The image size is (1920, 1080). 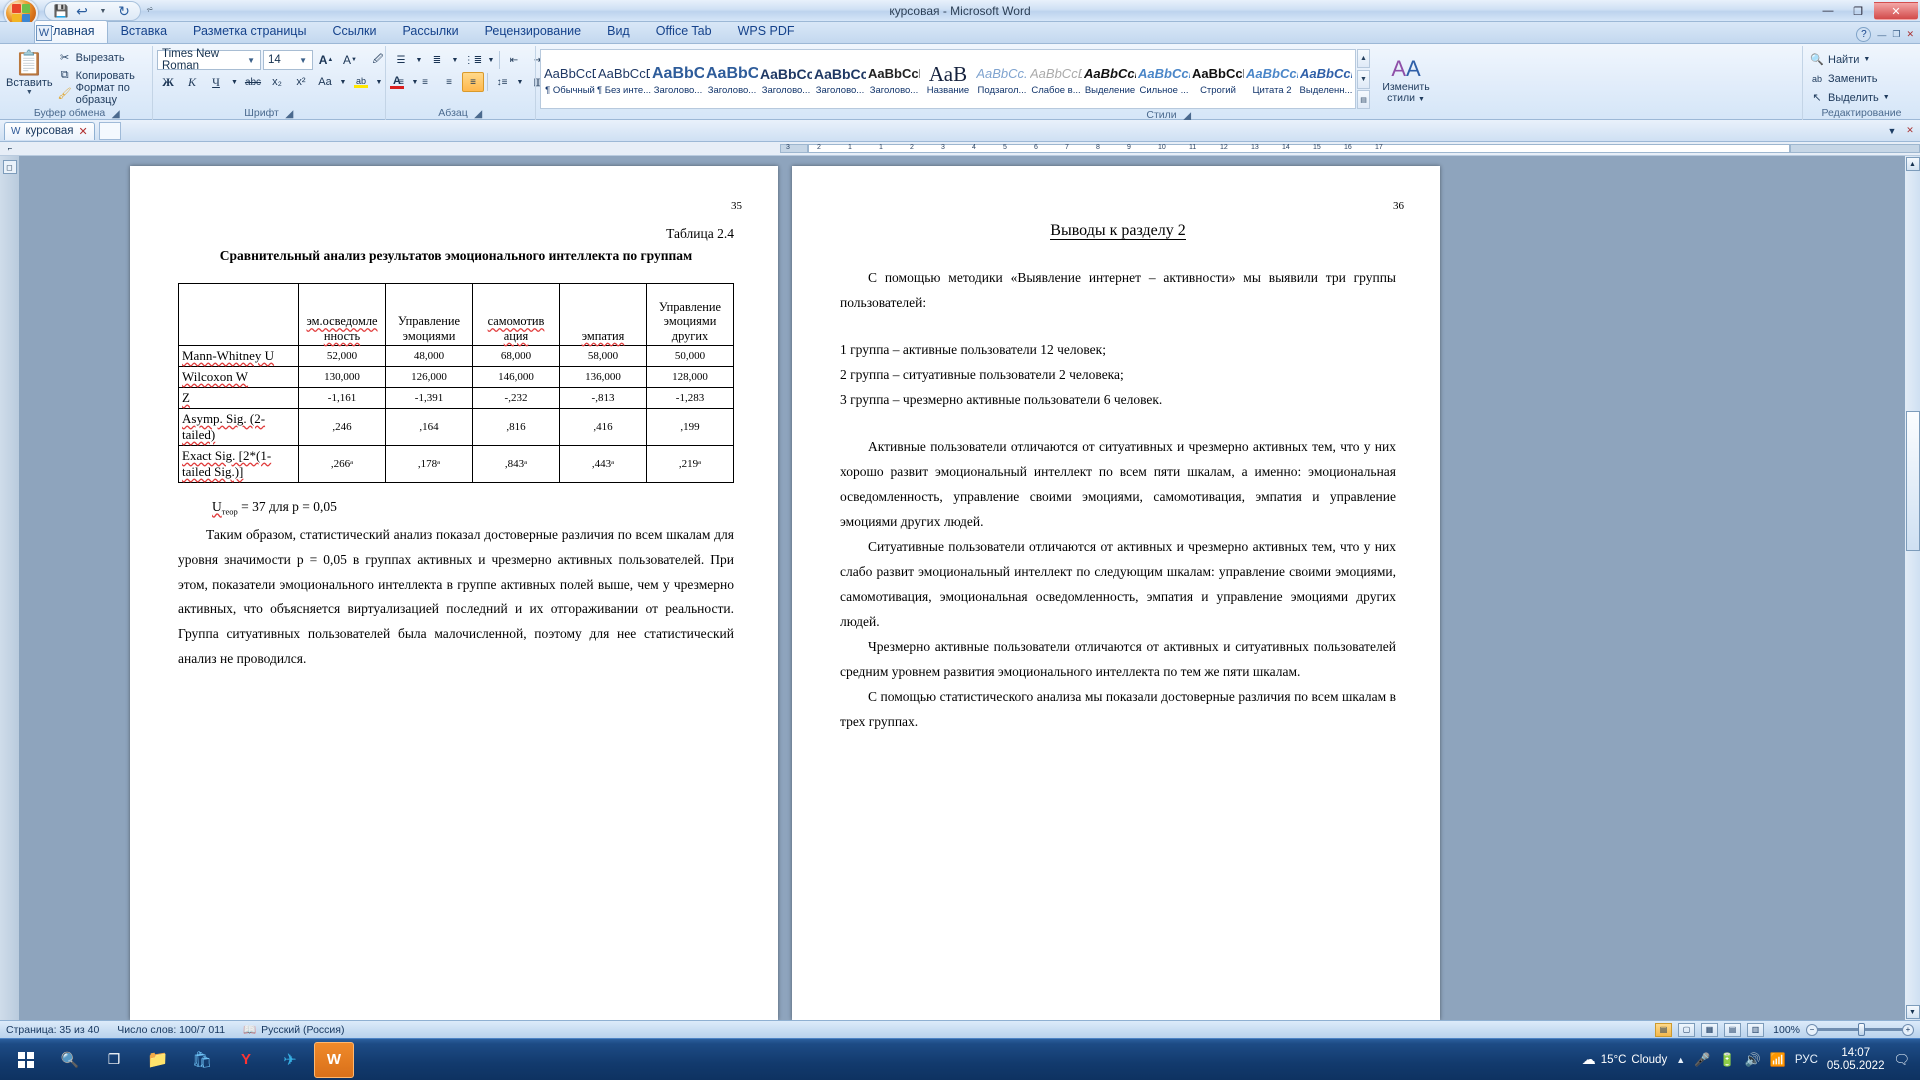 What do you see at coordinates (514, 60) in the screenshot?
I see `decrease-indent-icon: ⇤` at bounding box center [514, 60].